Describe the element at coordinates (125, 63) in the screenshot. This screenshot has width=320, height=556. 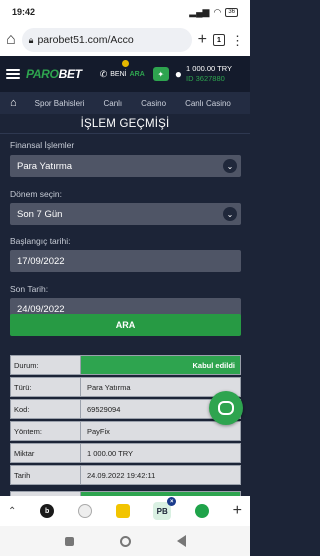
I see `notification-dot` at that location.